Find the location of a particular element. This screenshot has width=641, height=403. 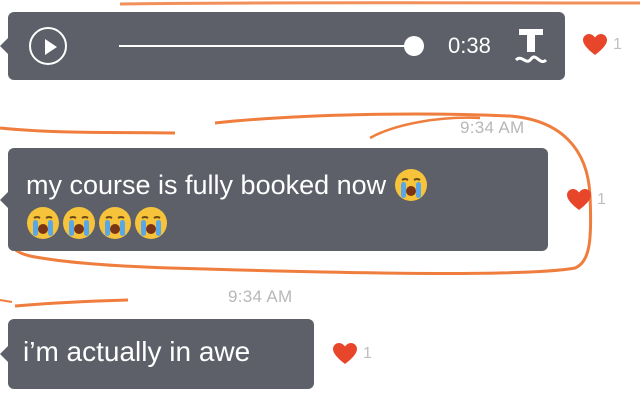

transcribe-icon is located at coordinates (531, 46).